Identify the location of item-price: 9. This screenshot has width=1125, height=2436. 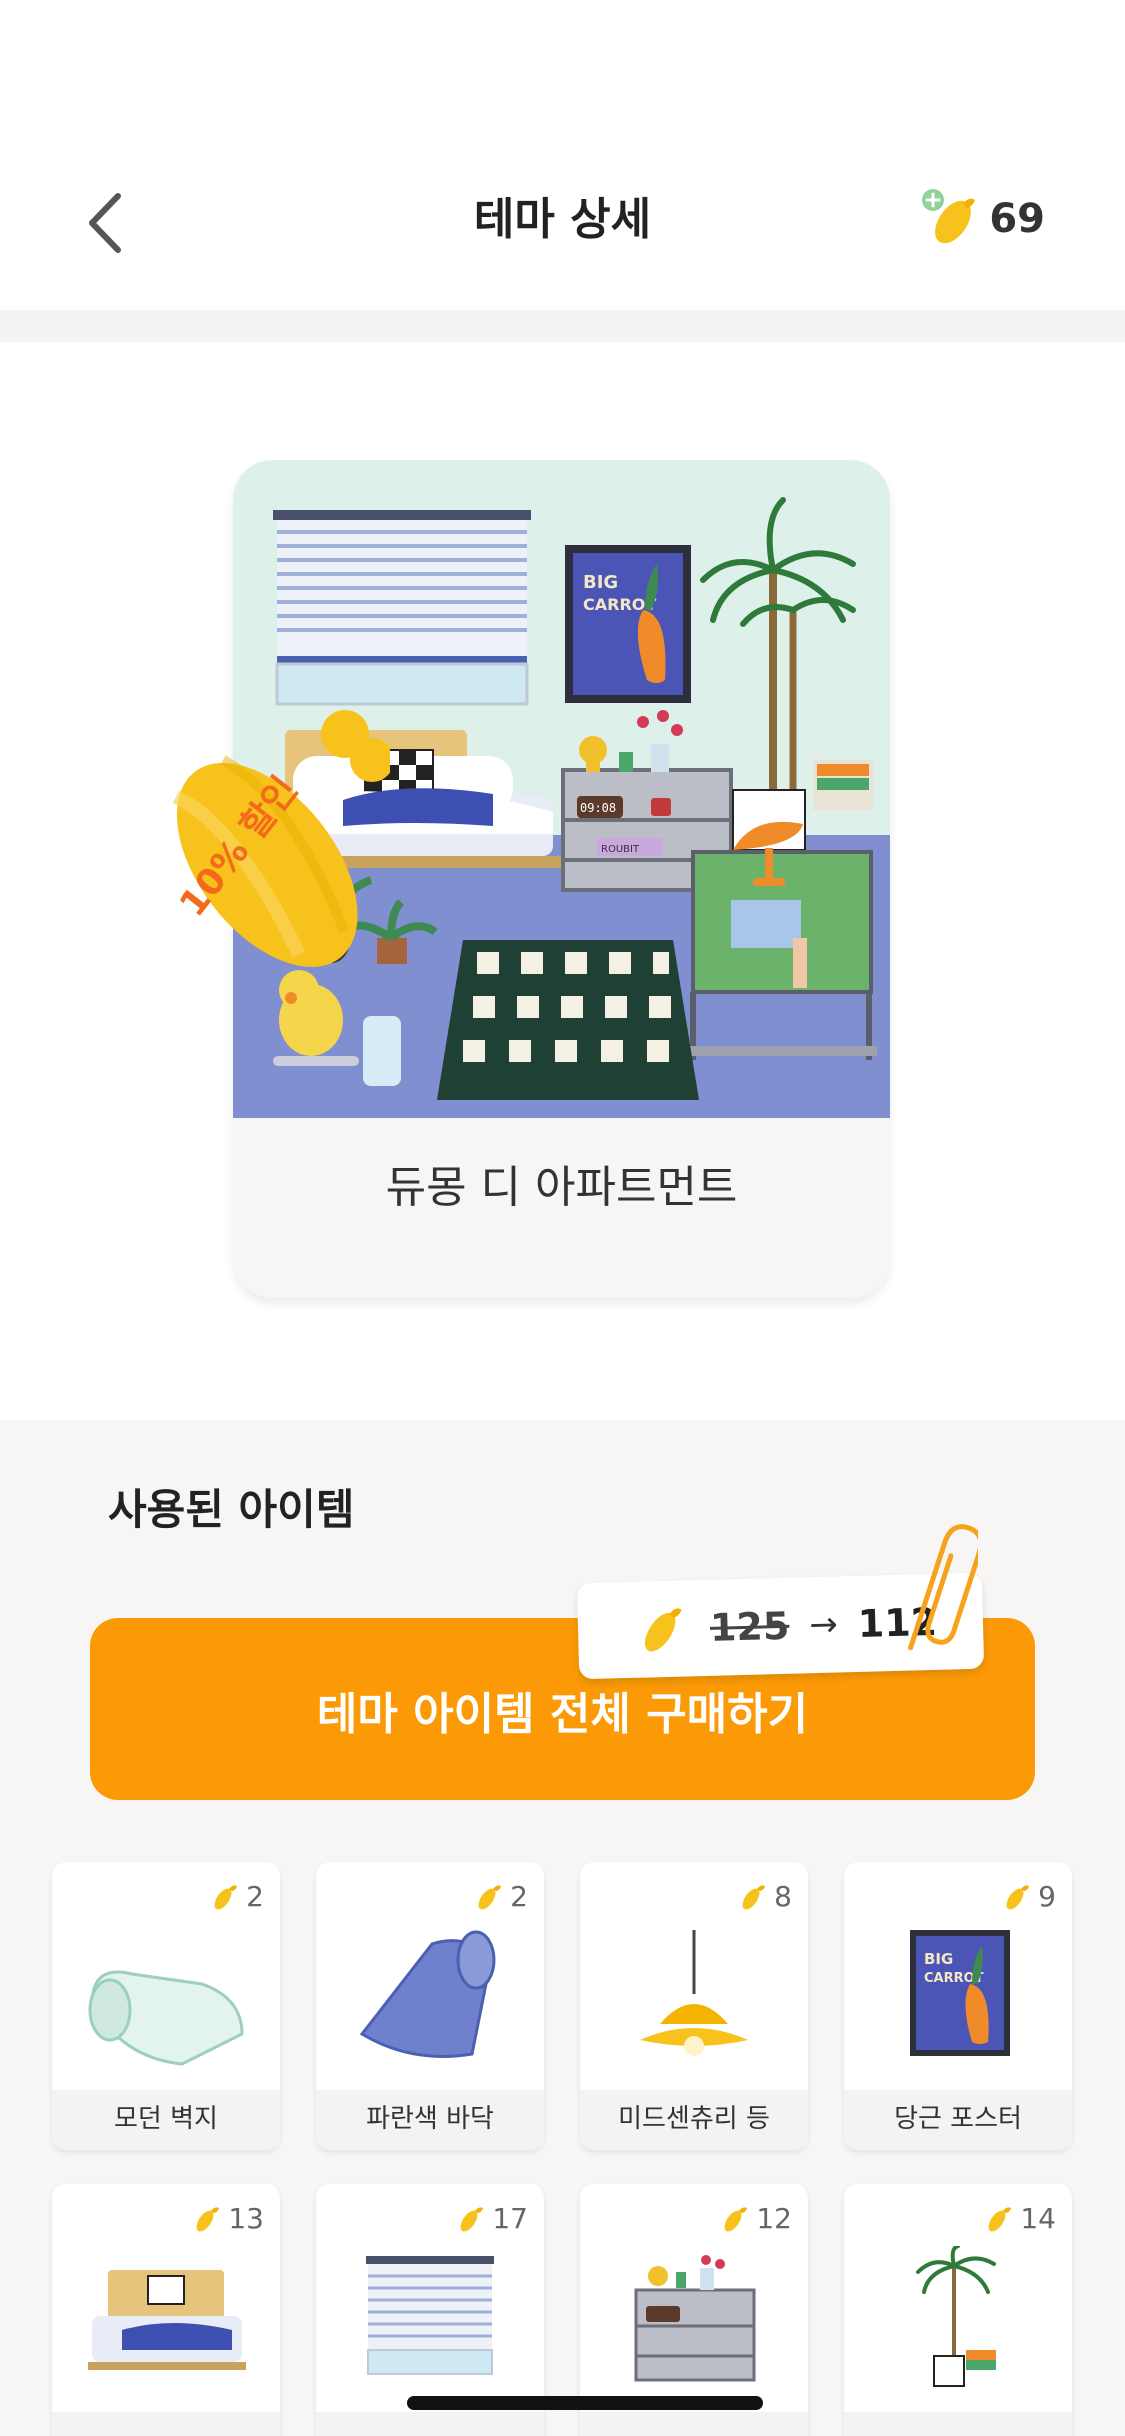
(1029, 1896).